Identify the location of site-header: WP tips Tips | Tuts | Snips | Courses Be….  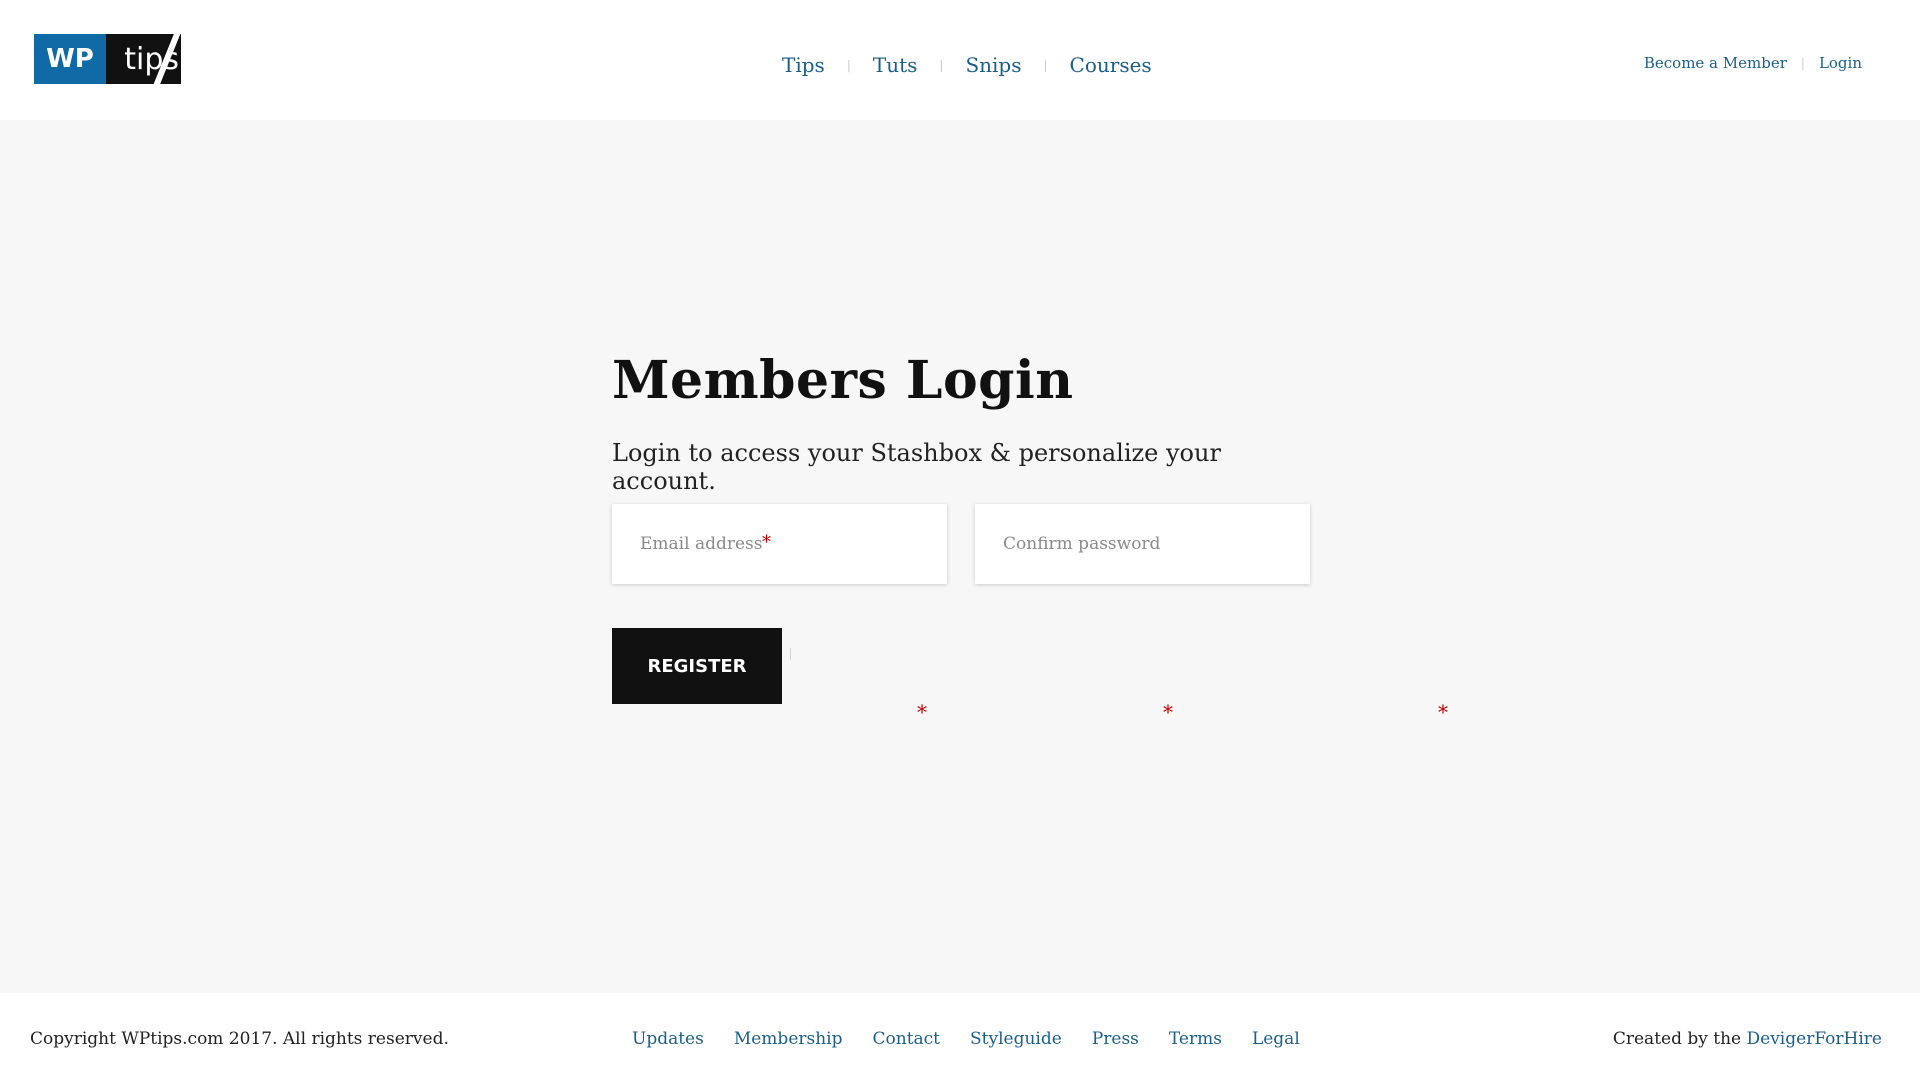
(960, 60).